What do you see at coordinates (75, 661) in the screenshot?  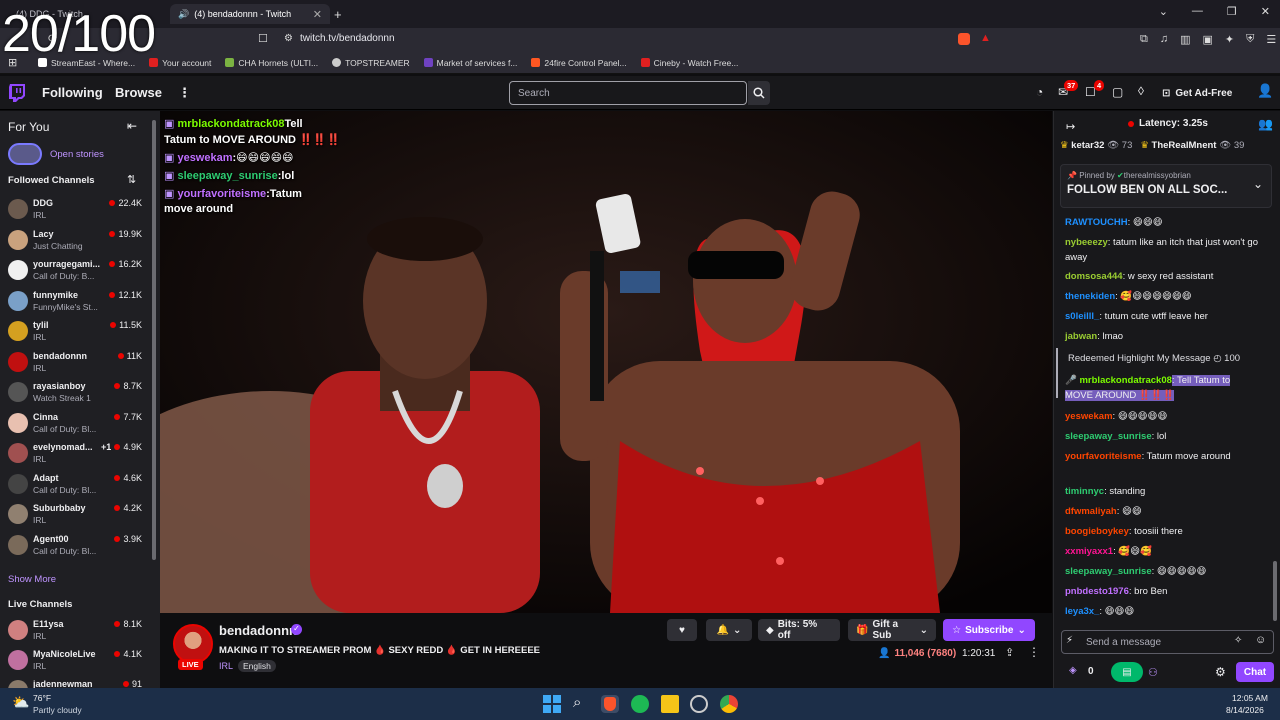 I see `sidebar-channel: MyaNicoleLive IRL 4.1K` at bounding box center [75, 661].